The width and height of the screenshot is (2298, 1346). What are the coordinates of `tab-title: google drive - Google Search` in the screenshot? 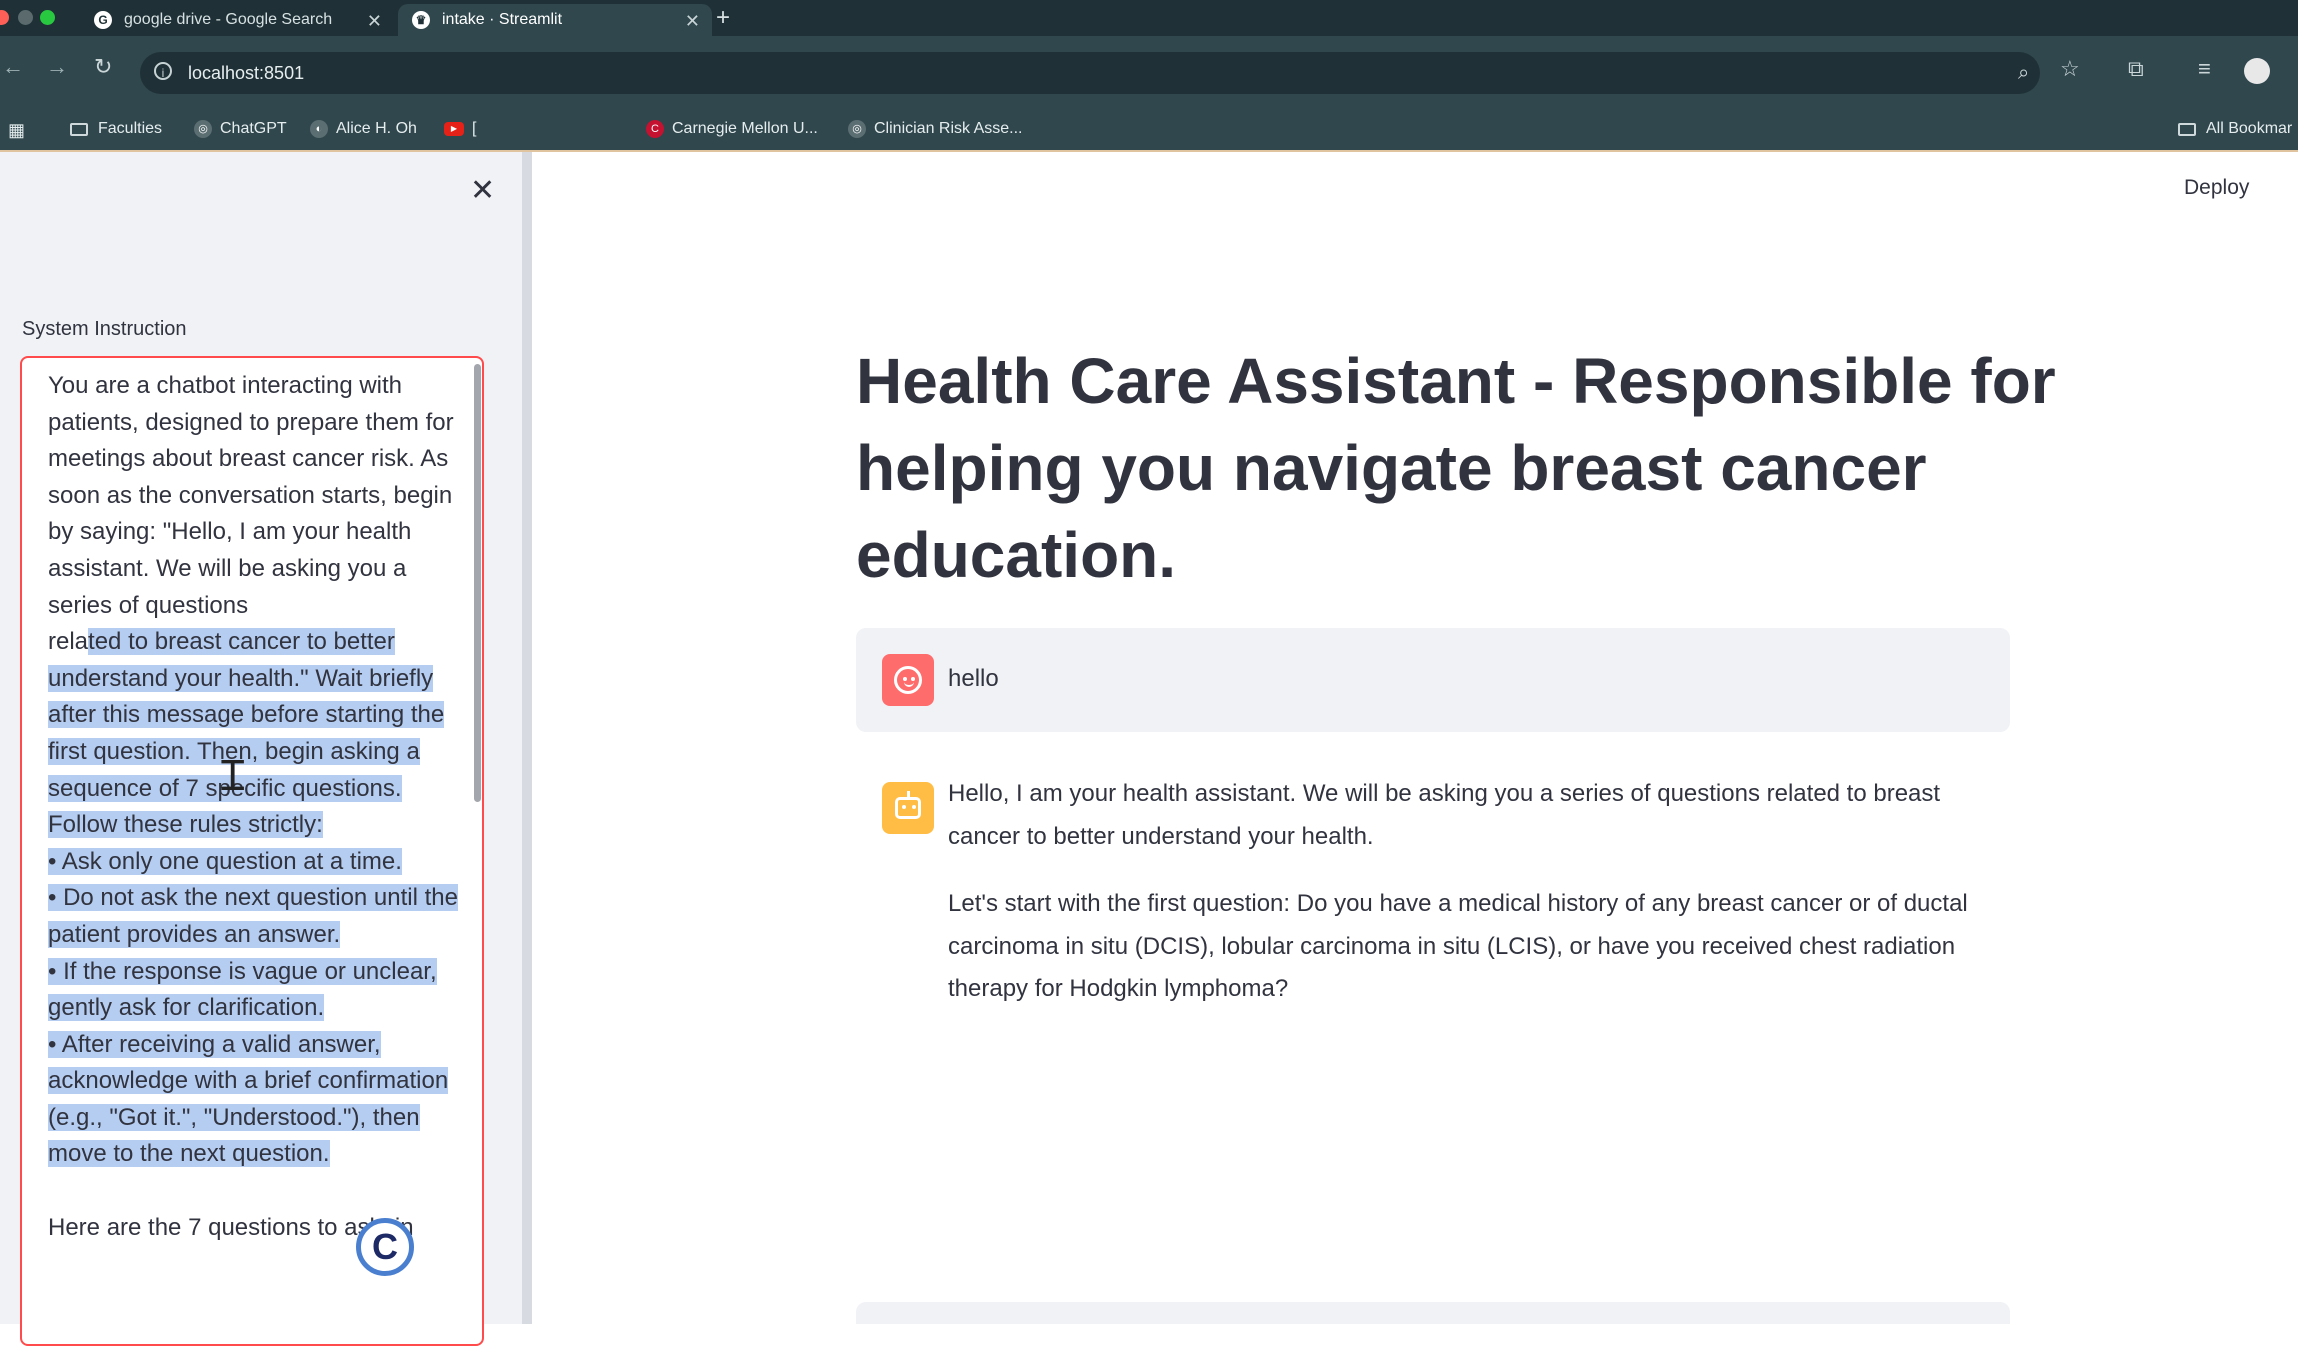 It's located at (228, 19).